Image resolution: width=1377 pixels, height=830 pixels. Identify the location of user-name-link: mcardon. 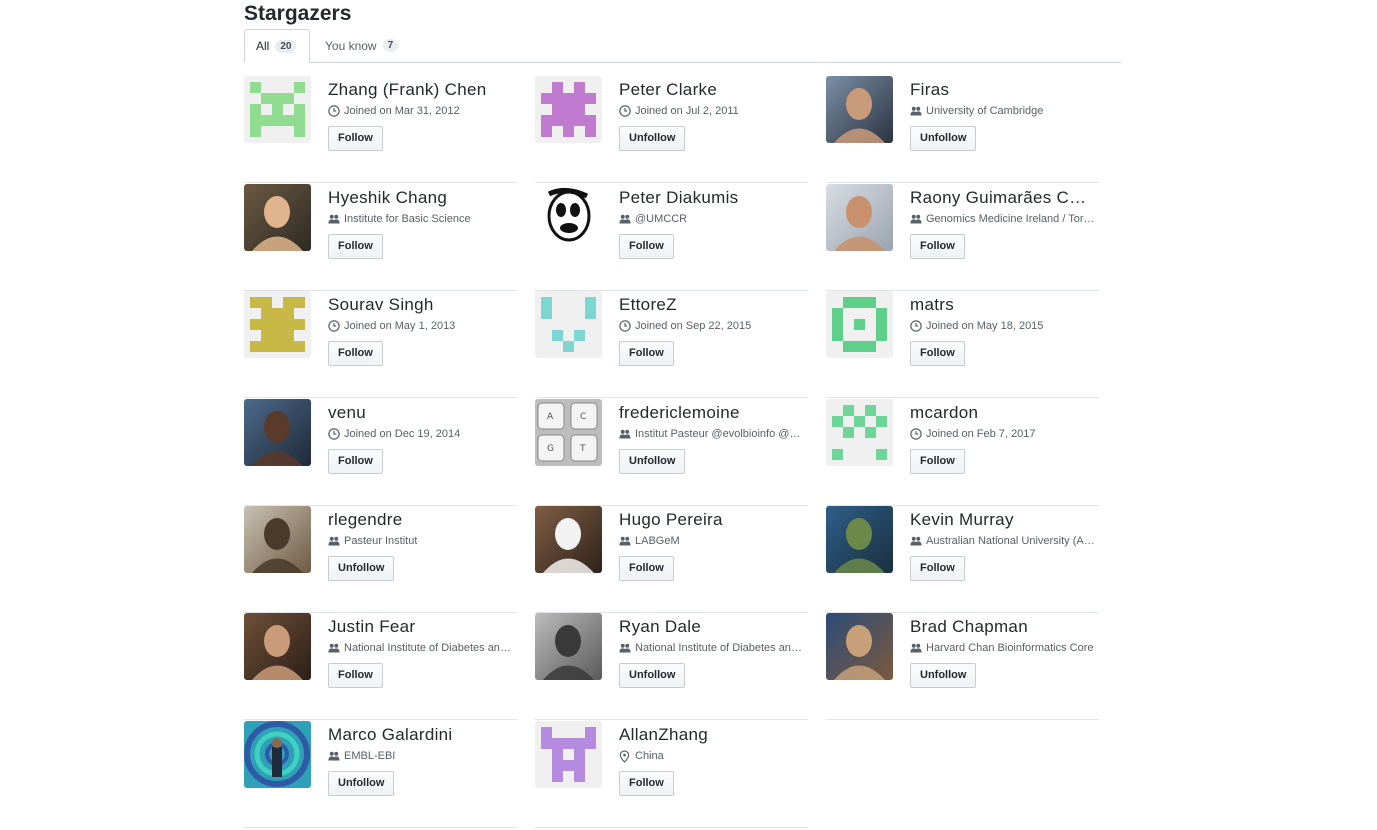
(1000, 413).